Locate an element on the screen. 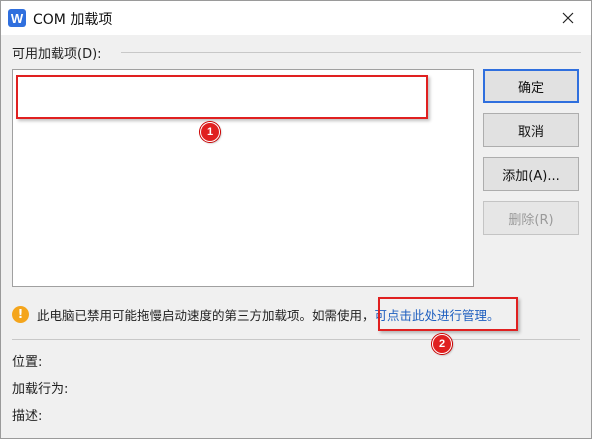 The width and height of the screenshot is (592, 439). disabled-addins-notice: ! 此电脑已禁用可能拖慢启动速度的第三方加载项。如需使用， 可点击此处进行管理。 is located at coordinates (297, 314).